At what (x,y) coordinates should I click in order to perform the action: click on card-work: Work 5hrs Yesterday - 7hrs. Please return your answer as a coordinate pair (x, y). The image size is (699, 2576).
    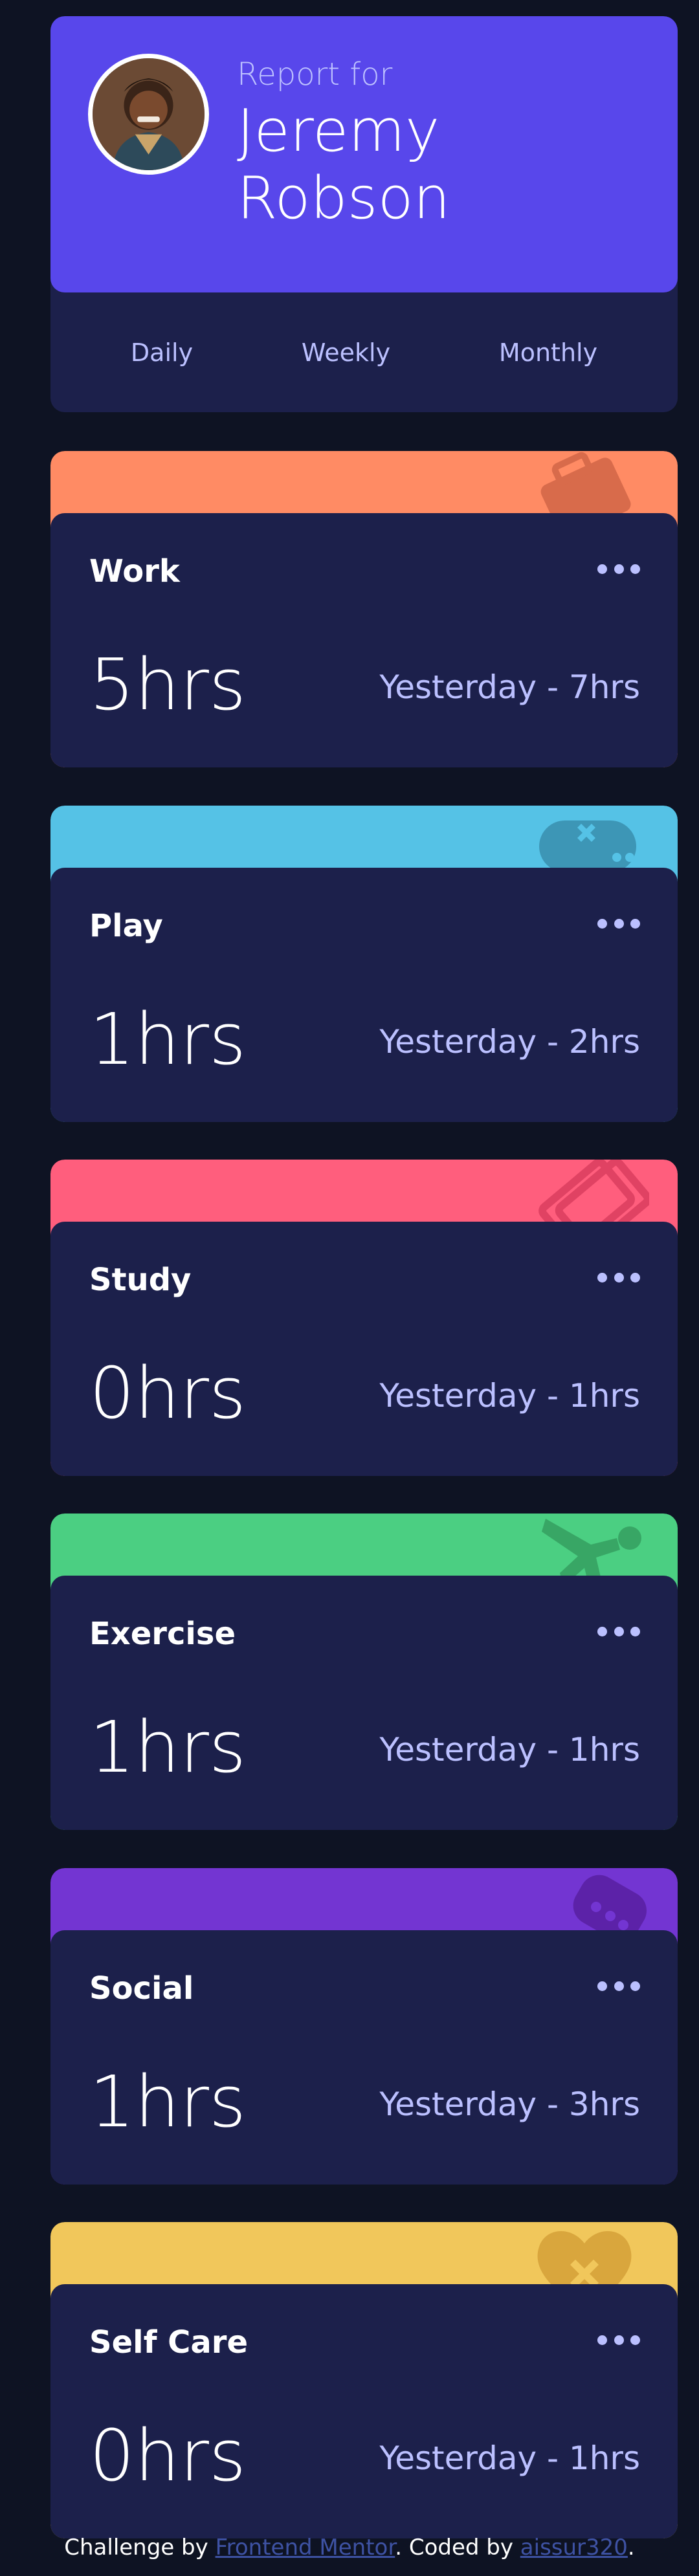
    Looking at the image, I should click on (364, 609).